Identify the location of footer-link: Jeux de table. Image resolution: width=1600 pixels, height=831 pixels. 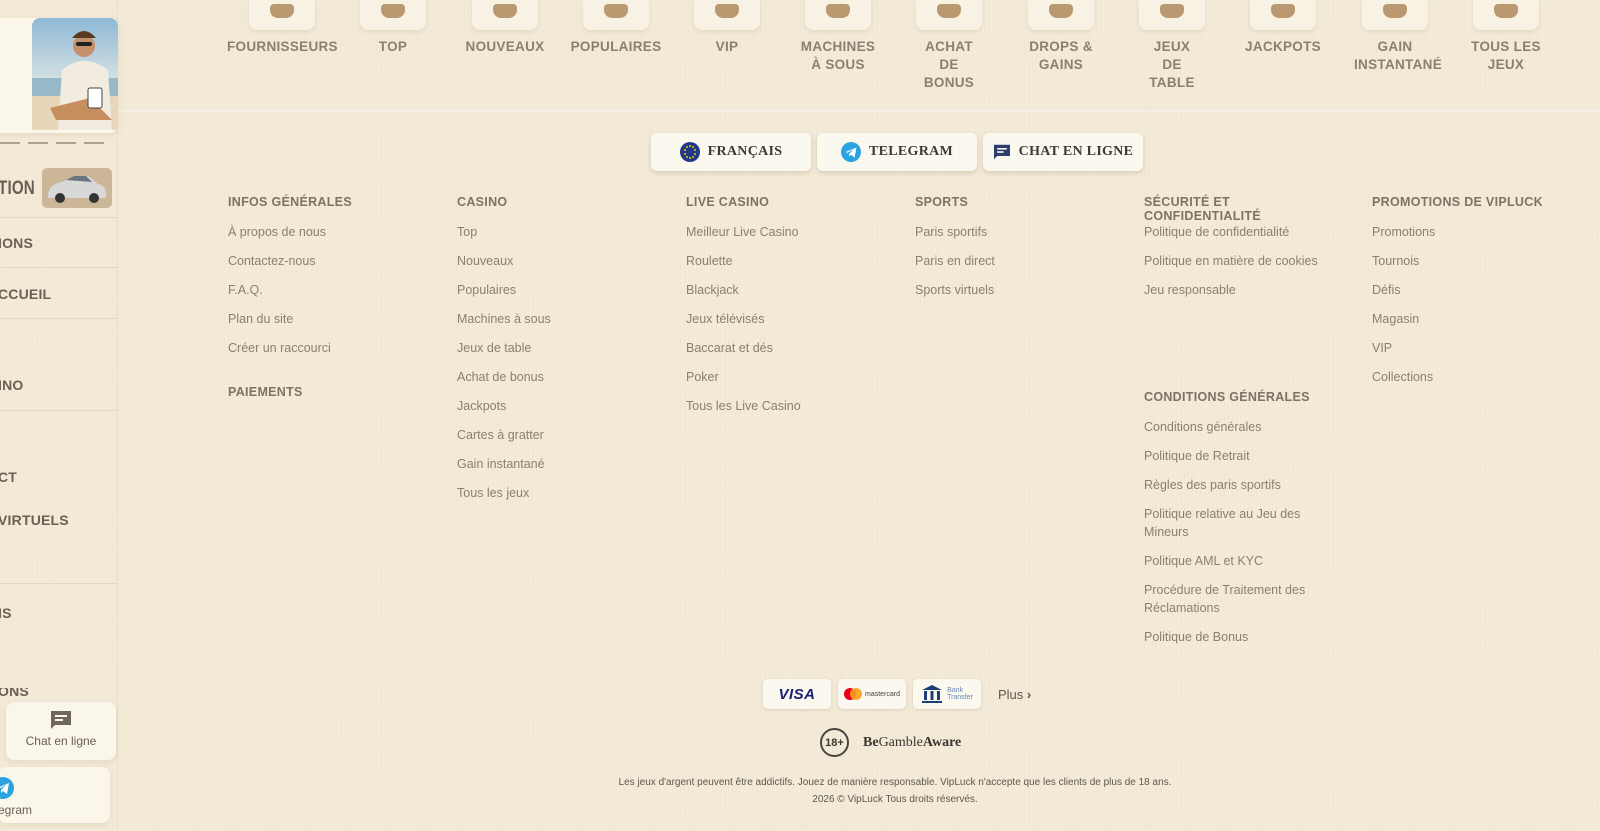
(557, 348).